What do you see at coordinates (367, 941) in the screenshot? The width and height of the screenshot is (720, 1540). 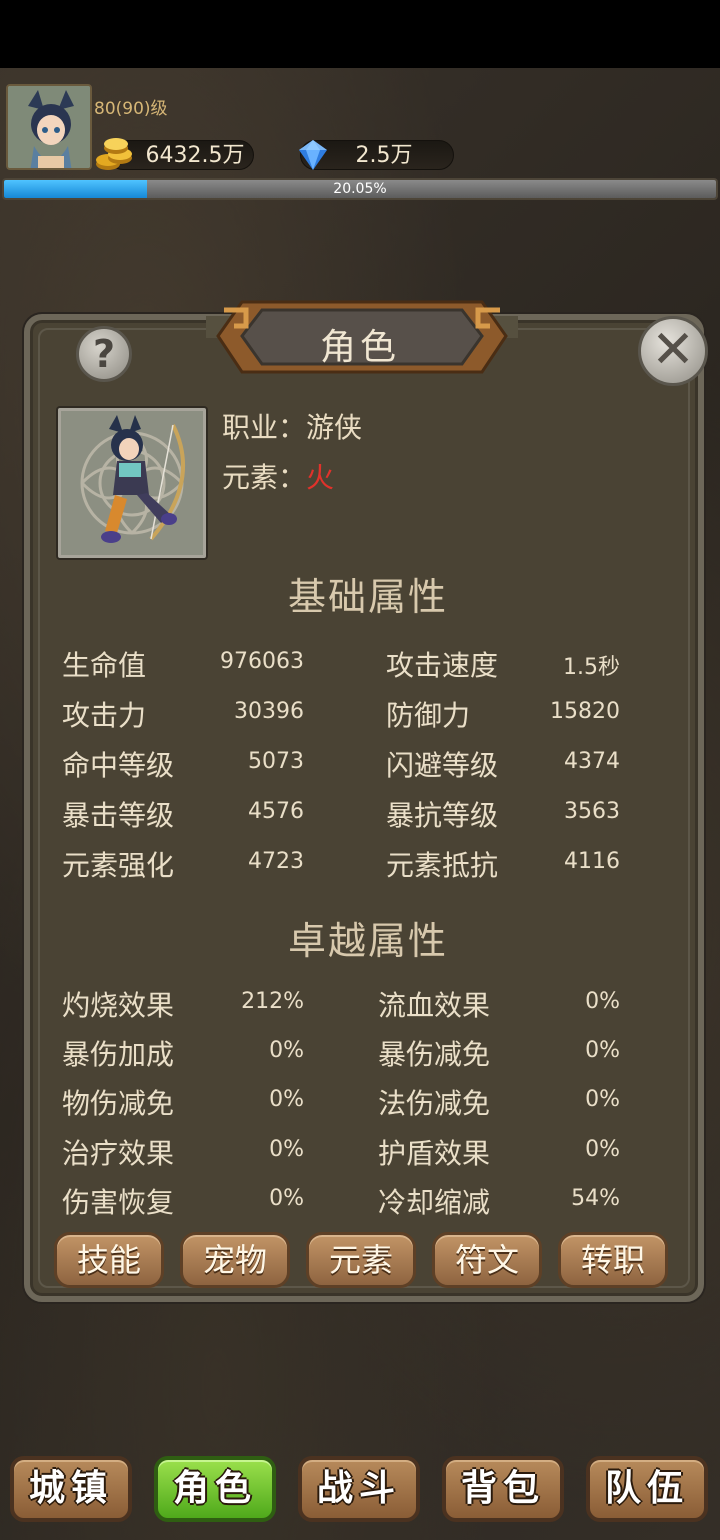 I see `advanced-attributes-title: 卓越属性` at bounding box center [367, 941].